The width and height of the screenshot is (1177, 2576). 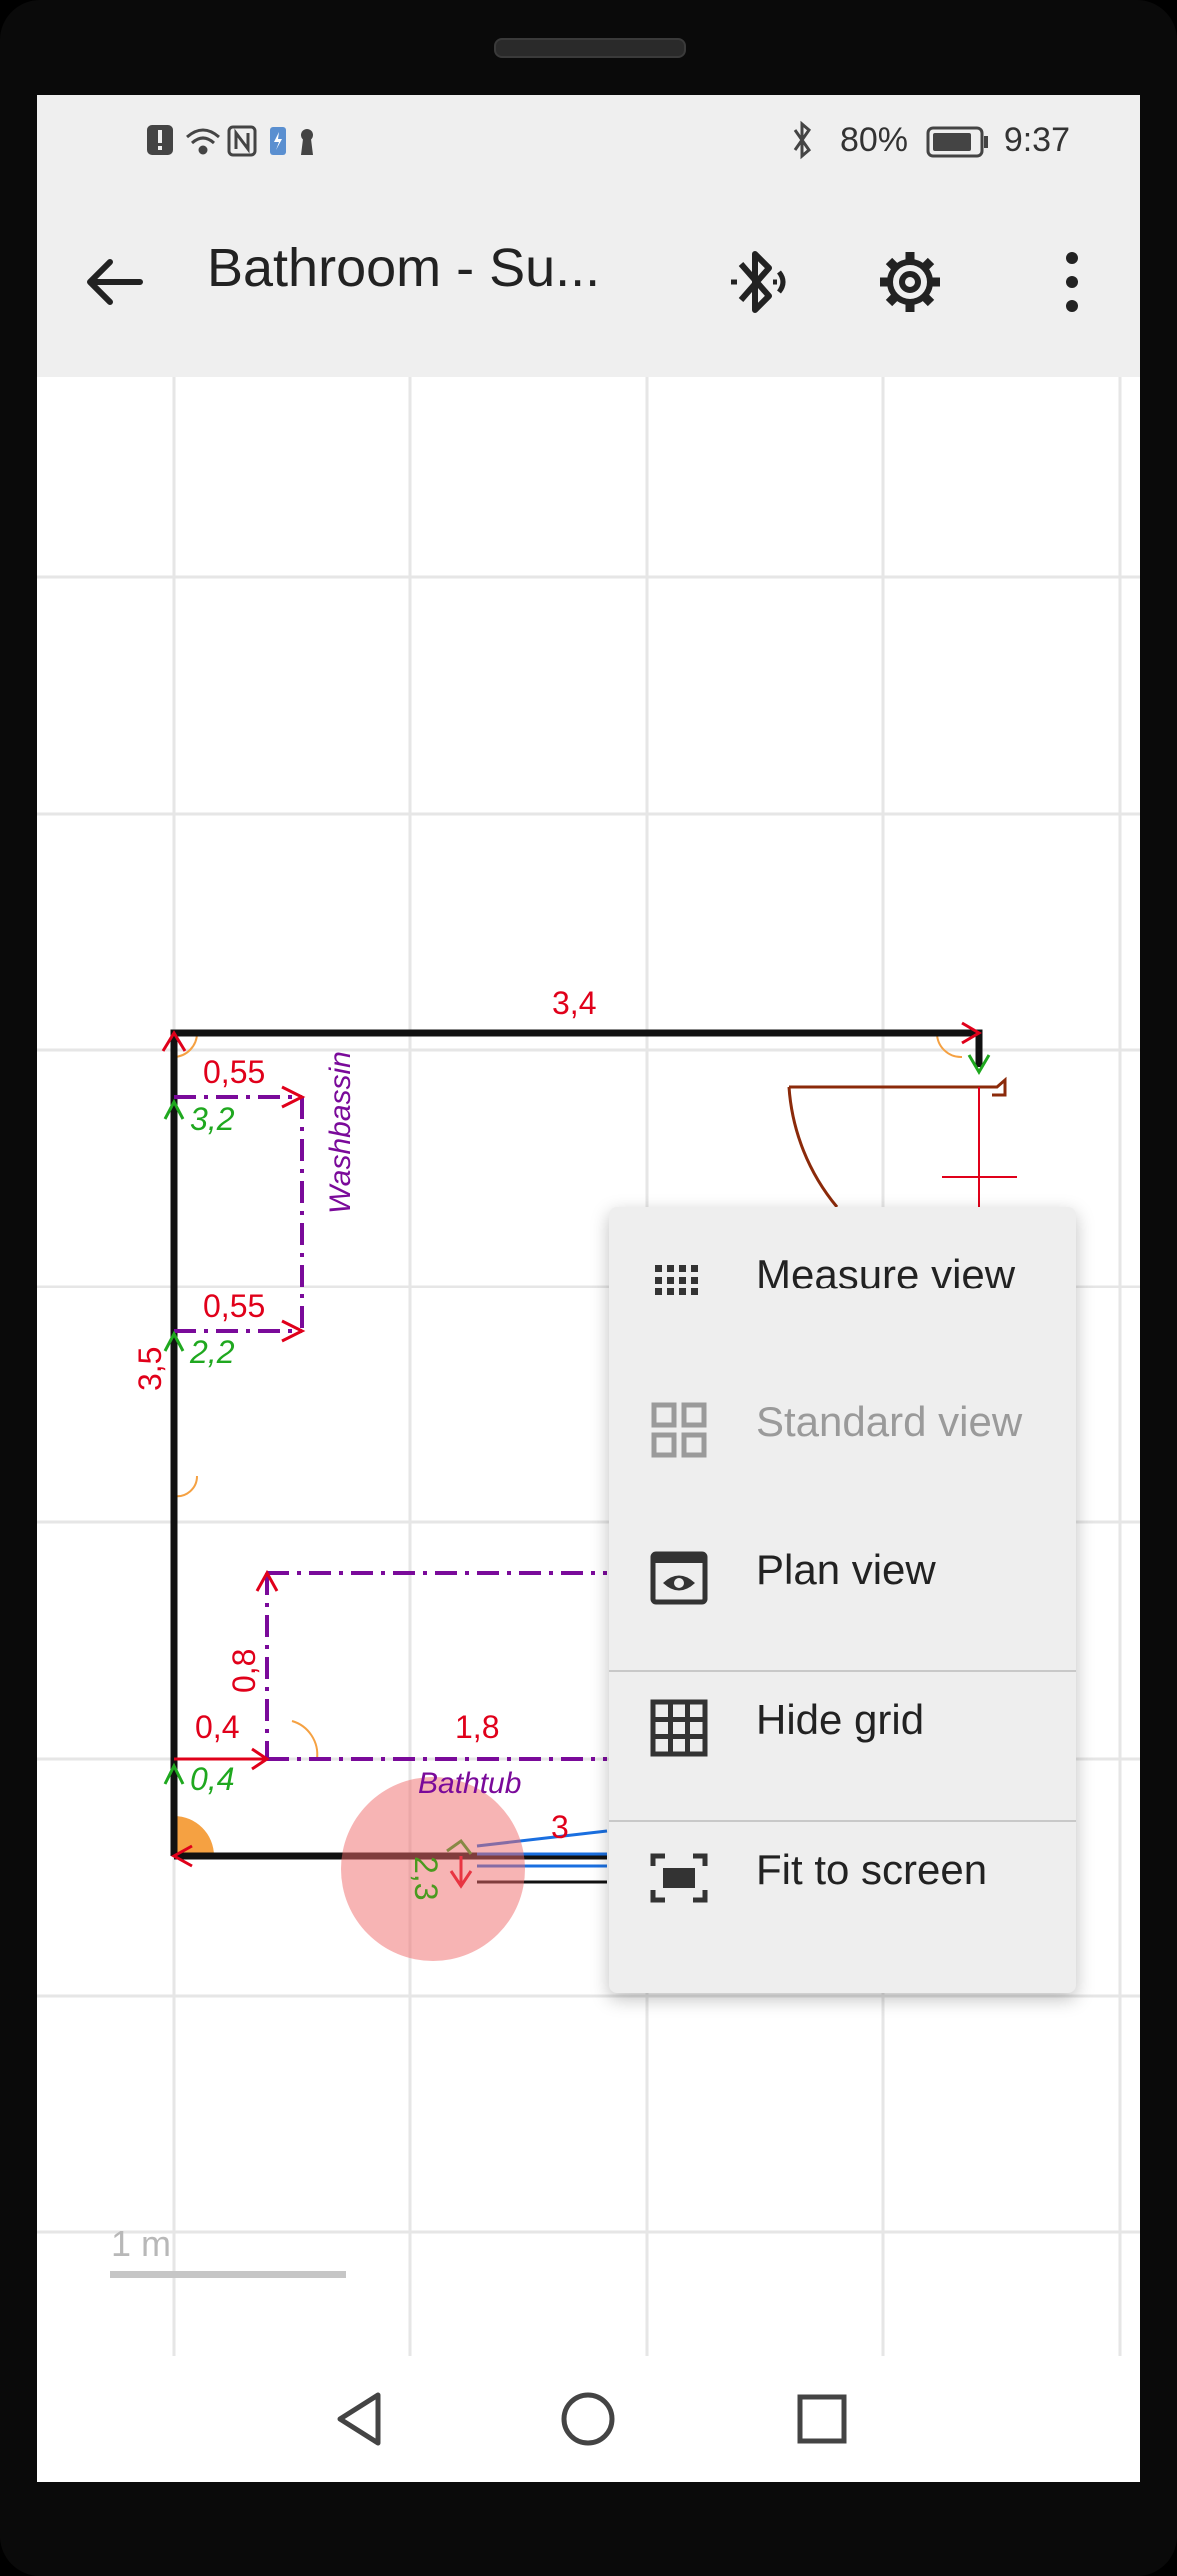 I want to click on label-bottom-angle: 2,3, so click(x=426, y=1878).